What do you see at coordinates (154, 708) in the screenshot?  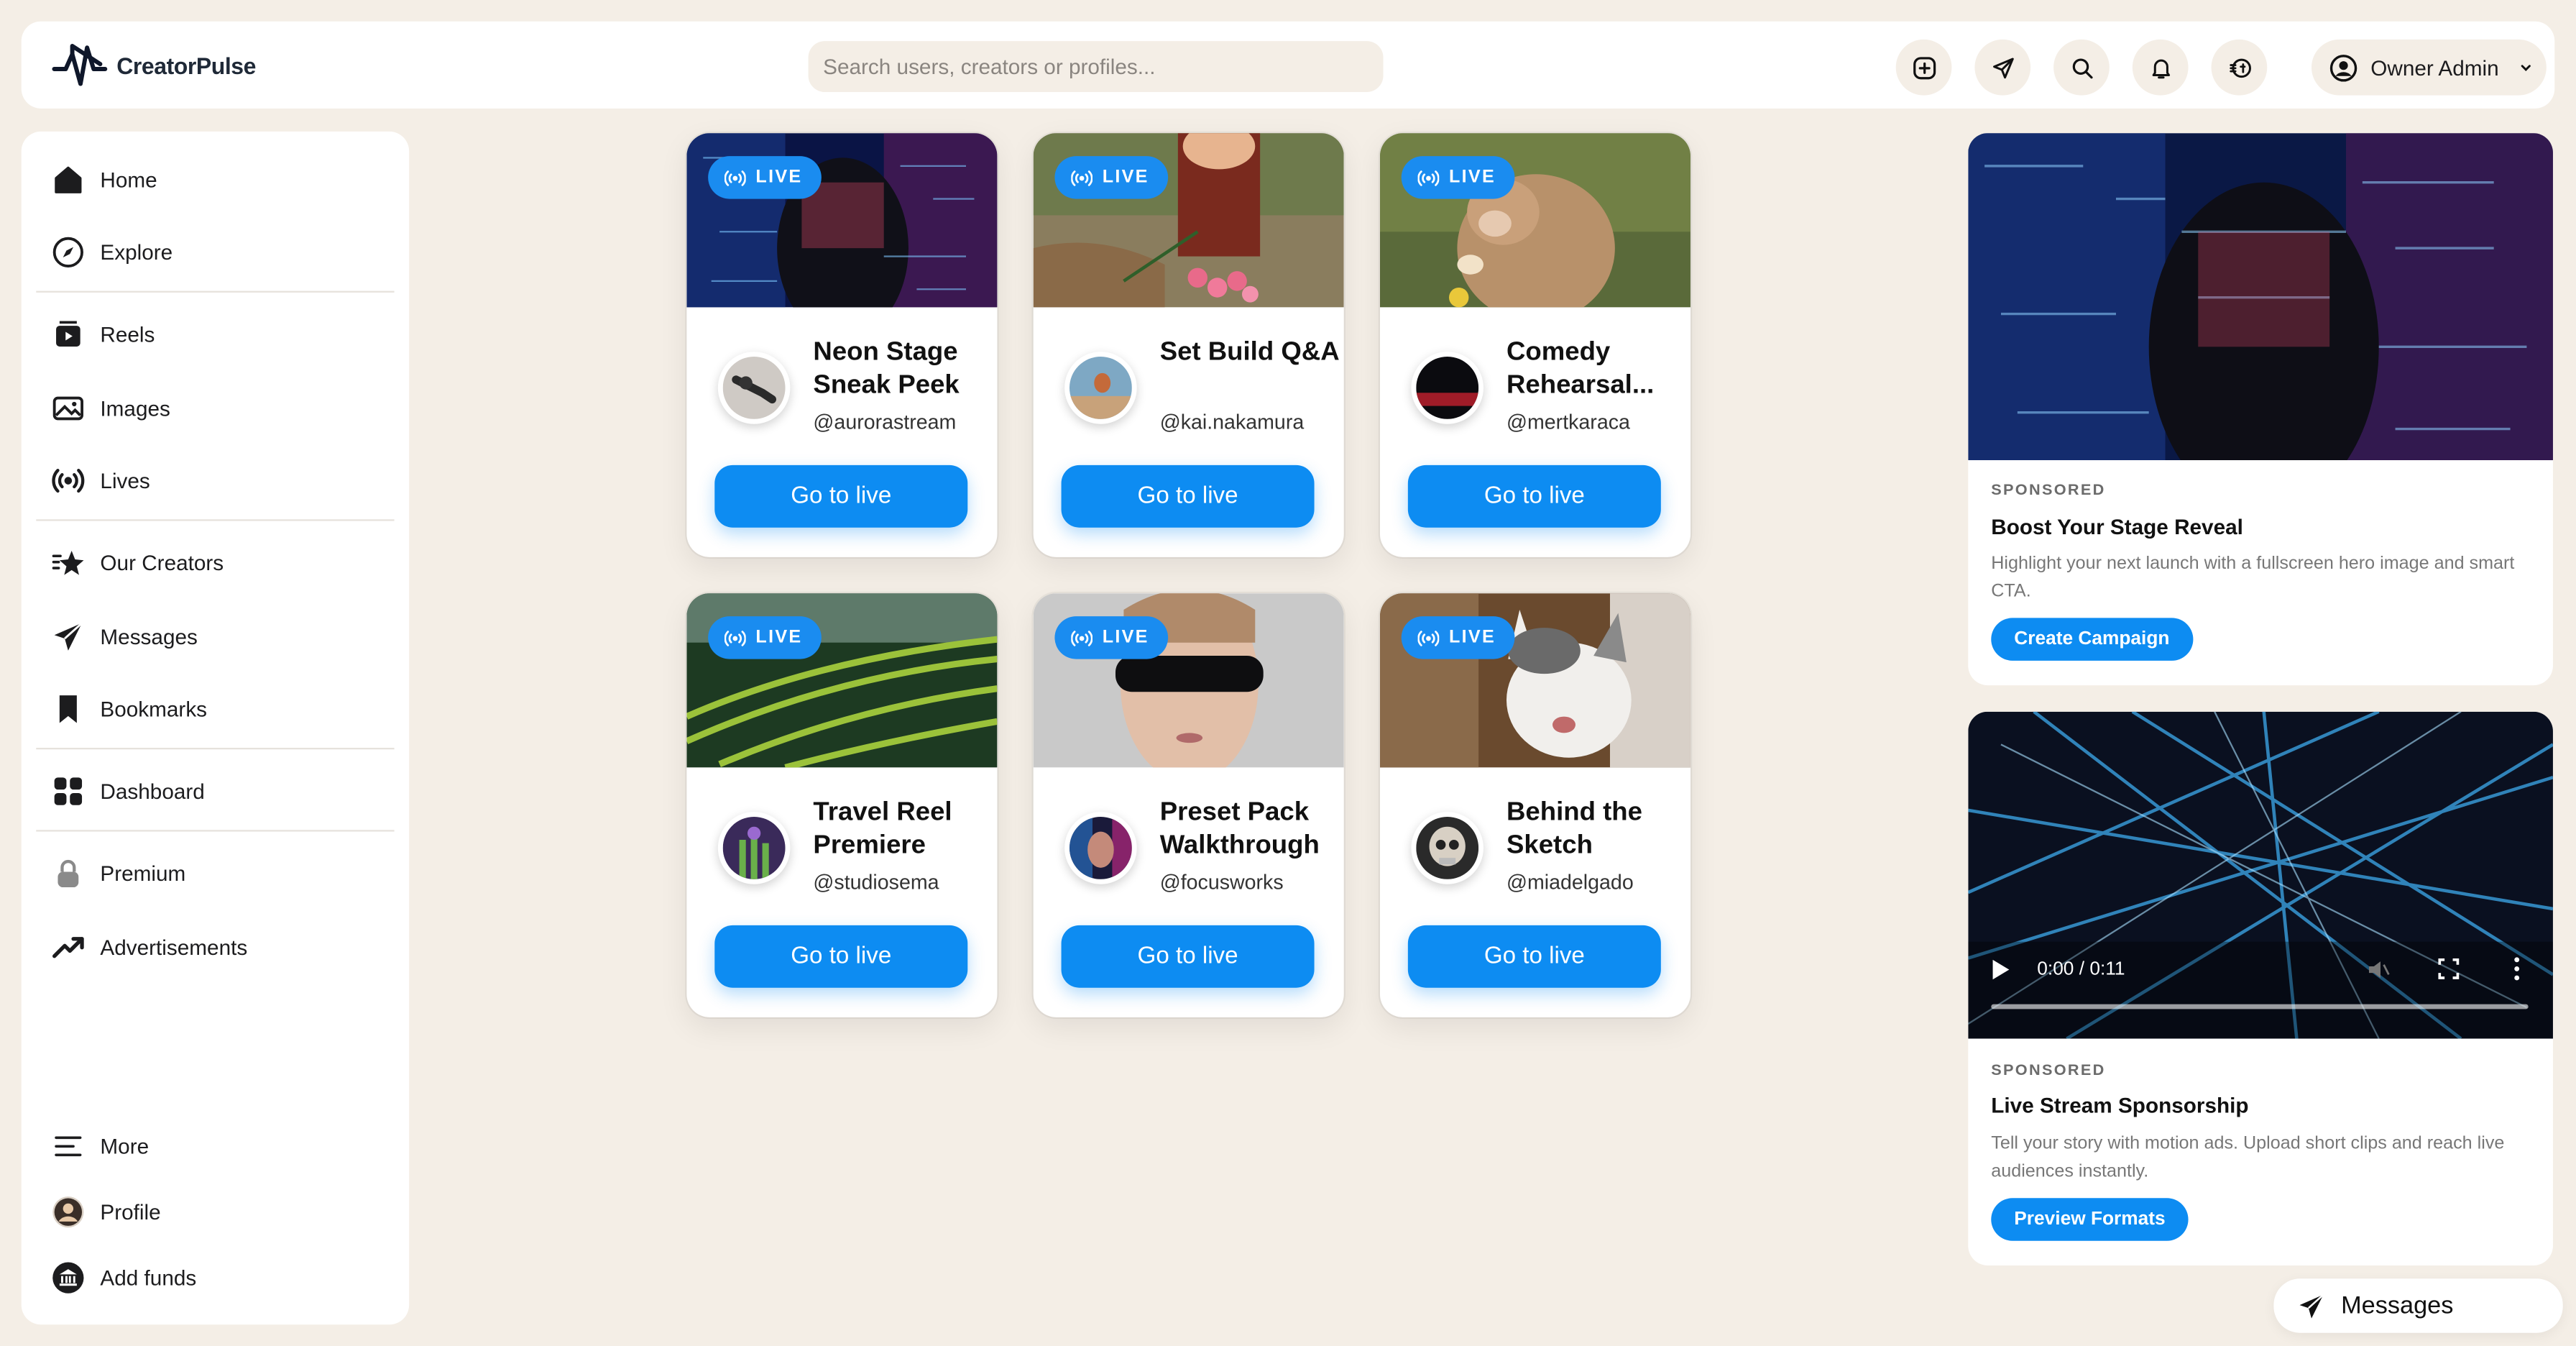 I see `sidebar-item-label: Bookmarks` at bounding box center [154, 708].